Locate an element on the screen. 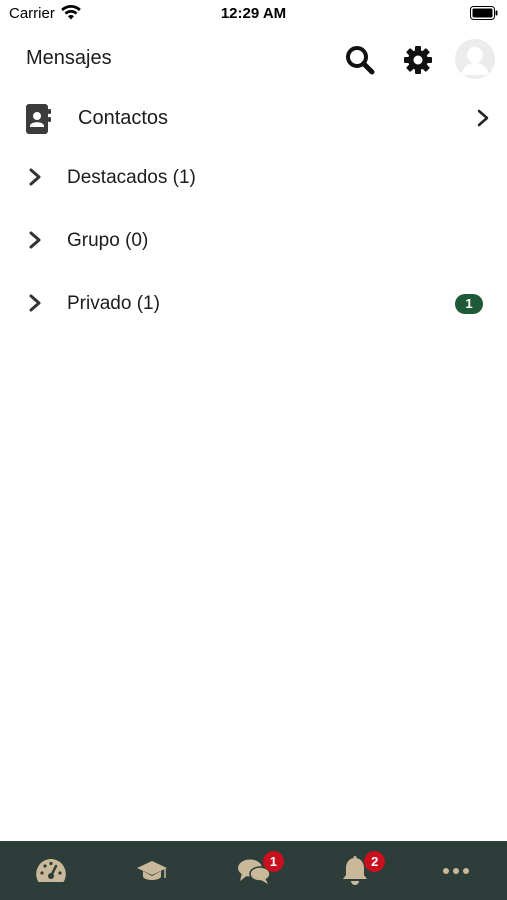 The image size is (507, 900). tab-dashboard is located at coordinates (50, 870).